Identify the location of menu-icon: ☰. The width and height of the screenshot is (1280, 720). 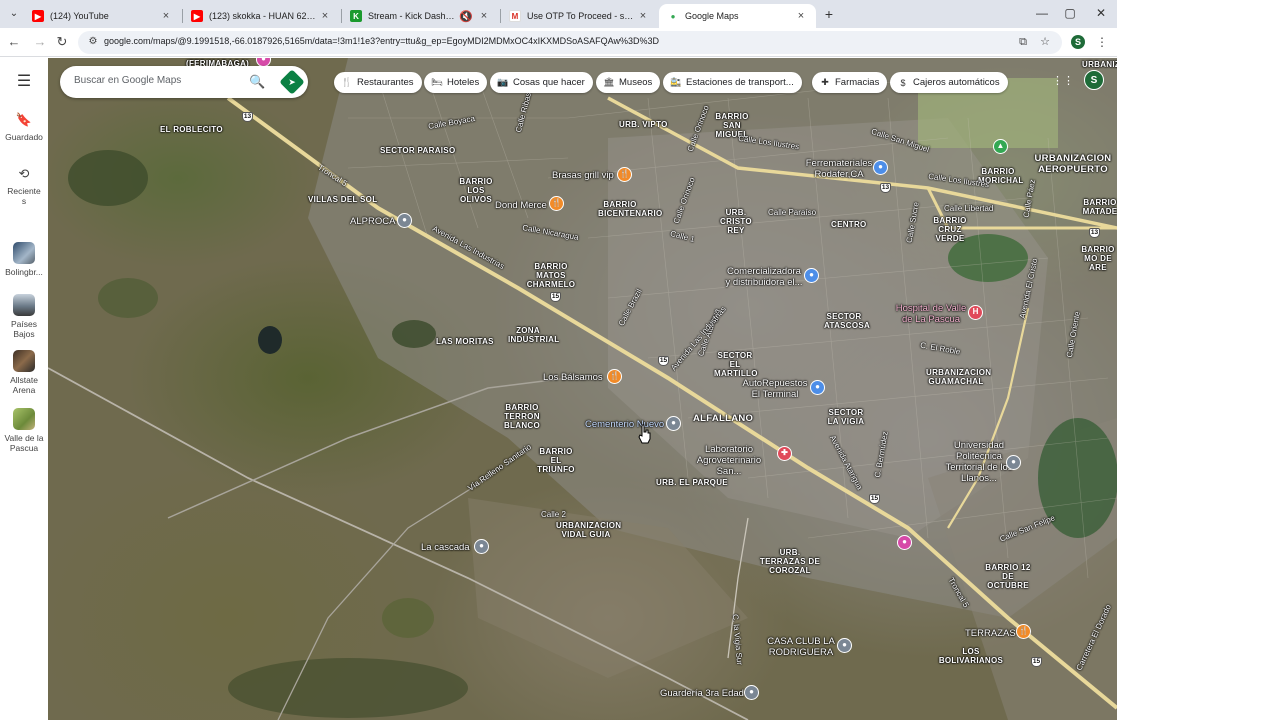
(24, 82).